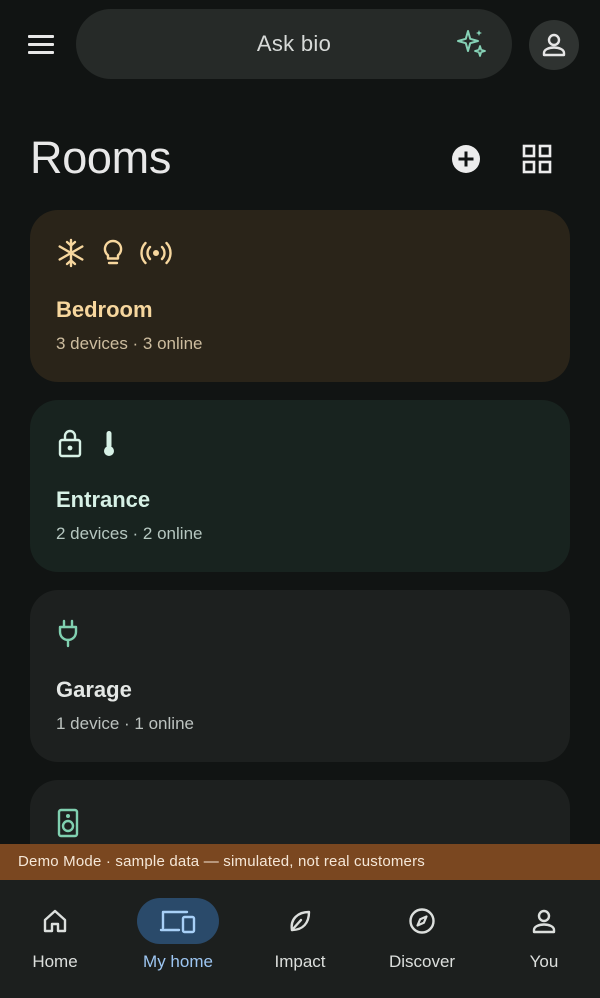 The width and height of the screenshot is (600, 998). Describe the element at coordinates (103, 499) in the screenshot. I see `room-name: Entrance` at that location.